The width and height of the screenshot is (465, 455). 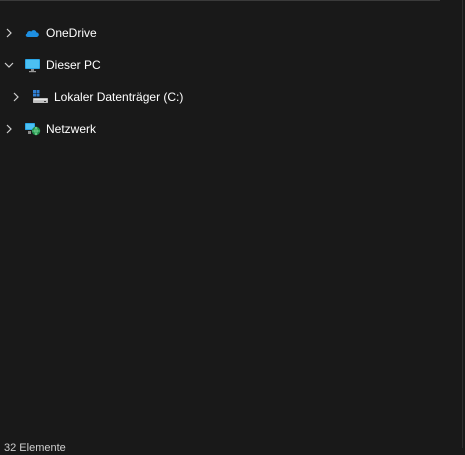 I want to click on monitor-icon, so click(x=32, y=65).